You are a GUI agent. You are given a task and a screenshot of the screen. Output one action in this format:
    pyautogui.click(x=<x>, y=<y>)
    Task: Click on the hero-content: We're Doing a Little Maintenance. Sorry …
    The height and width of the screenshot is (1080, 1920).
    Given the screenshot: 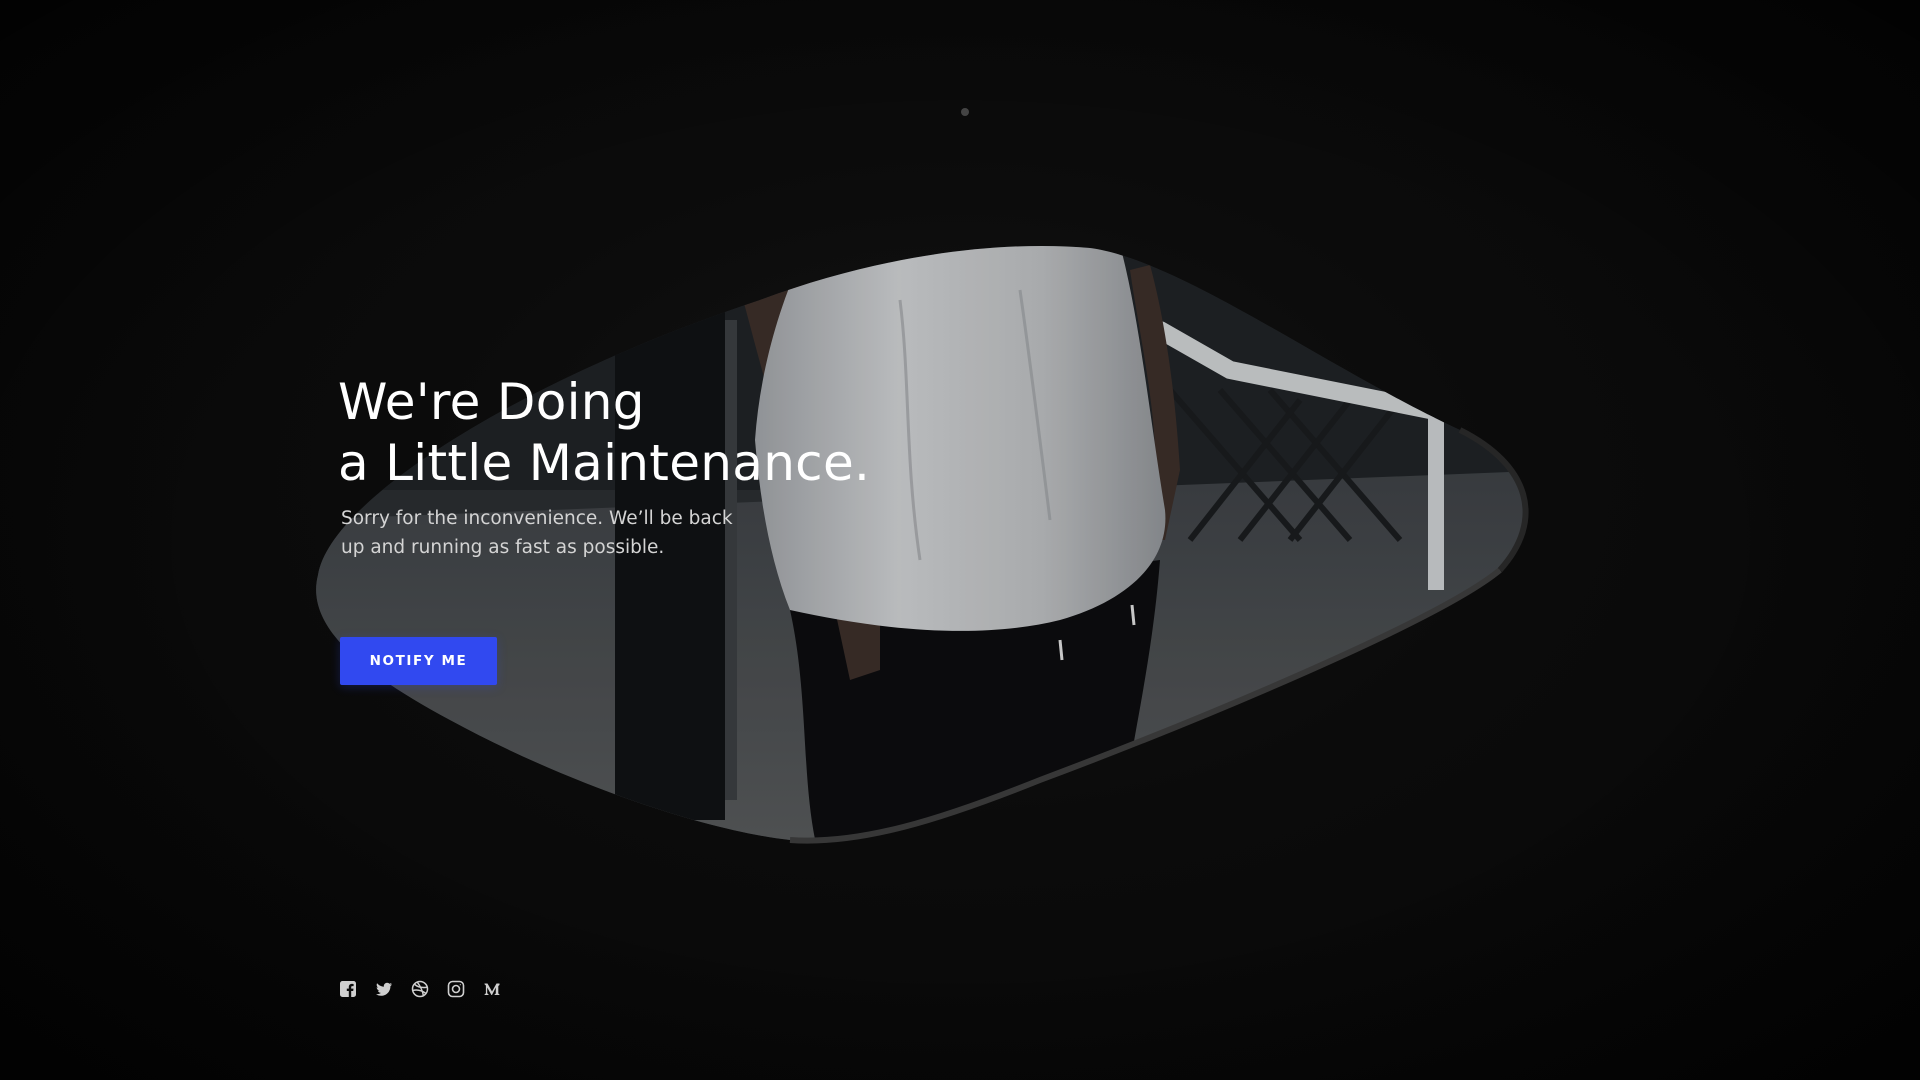 What is the action you would take?
    pyautogui.click(x=648, y=467)
    